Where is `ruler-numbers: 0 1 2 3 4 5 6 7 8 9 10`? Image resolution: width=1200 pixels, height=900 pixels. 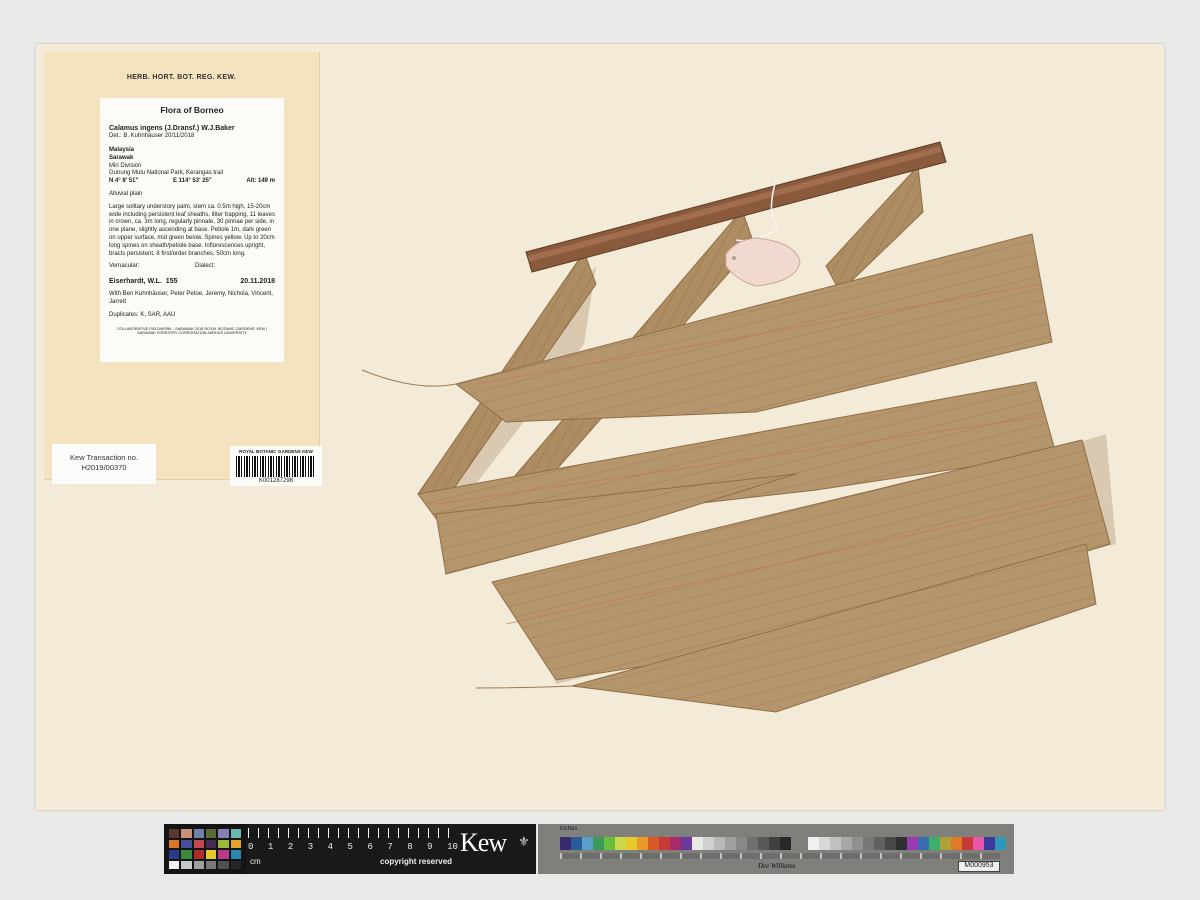 ruler-numbers: 0 1 2 3 4 5 6 7 8 9 10 is located at coordinates (353, 847).